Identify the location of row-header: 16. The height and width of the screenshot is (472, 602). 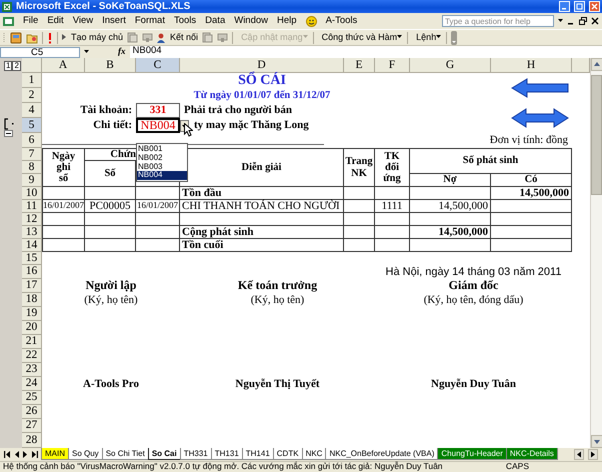
(32, 272).